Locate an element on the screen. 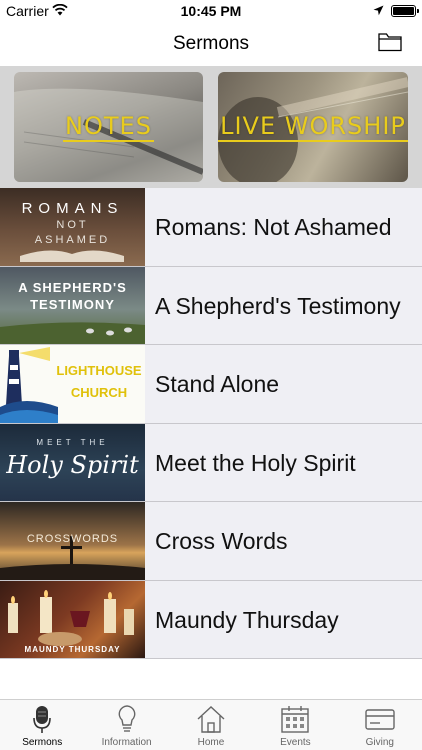  tab-label: Events is located at coordinates (295, 742).